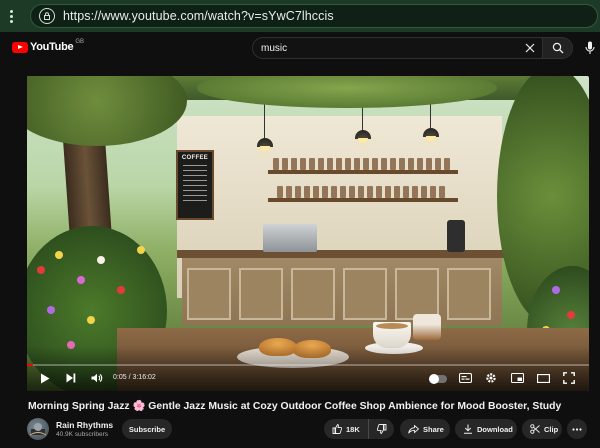  What do you see at coordinates (427, 327) in the screenshot?
I see `dessert-glass` at bounding box center [427, 327].